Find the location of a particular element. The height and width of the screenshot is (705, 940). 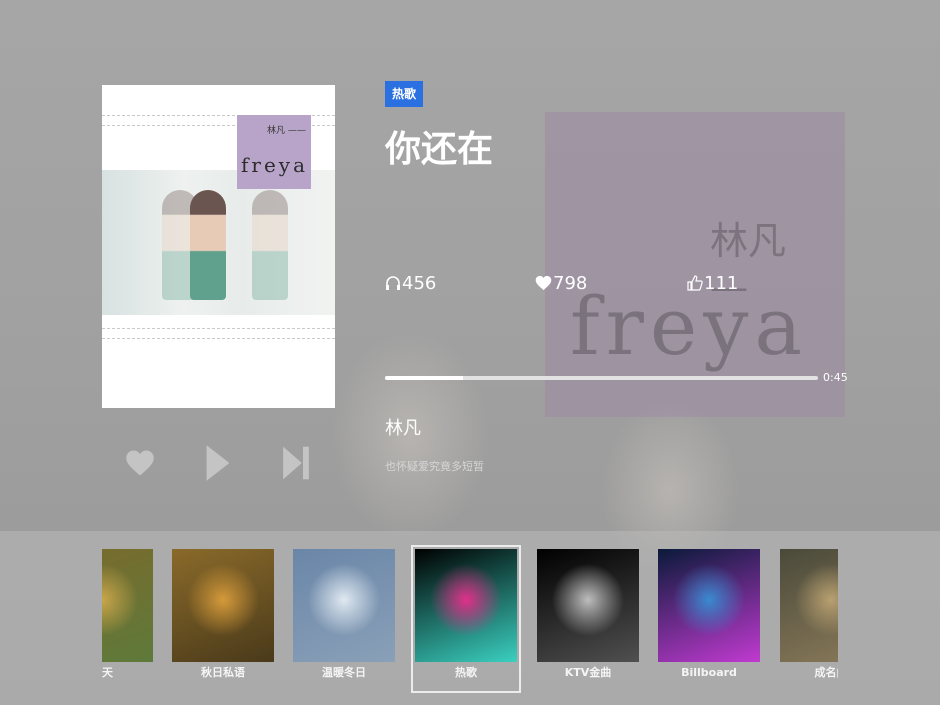

thumbs-up-count: 111 is located at coordinates (712, 283).